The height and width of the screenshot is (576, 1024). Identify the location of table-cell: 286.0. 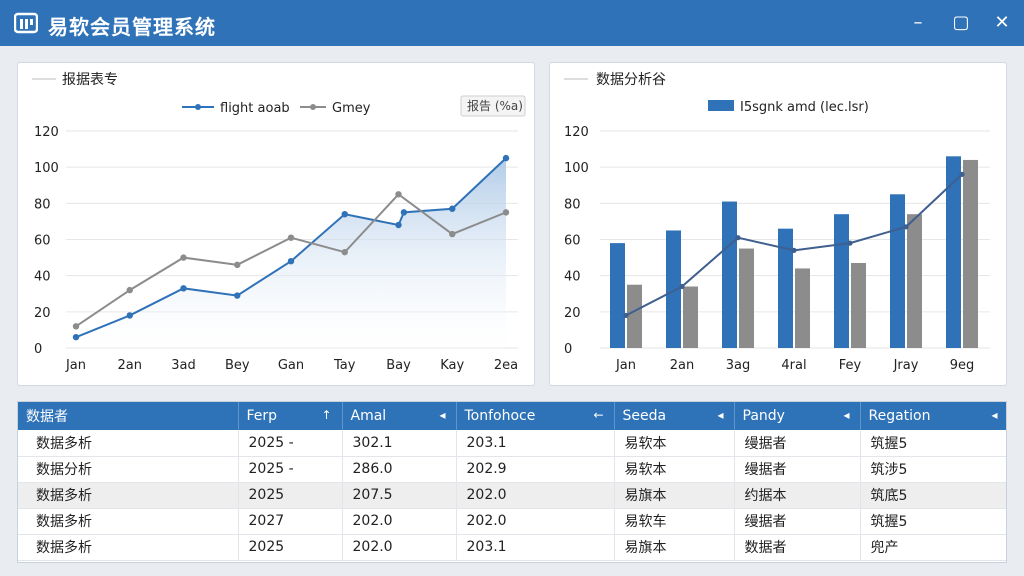
(399, 469).